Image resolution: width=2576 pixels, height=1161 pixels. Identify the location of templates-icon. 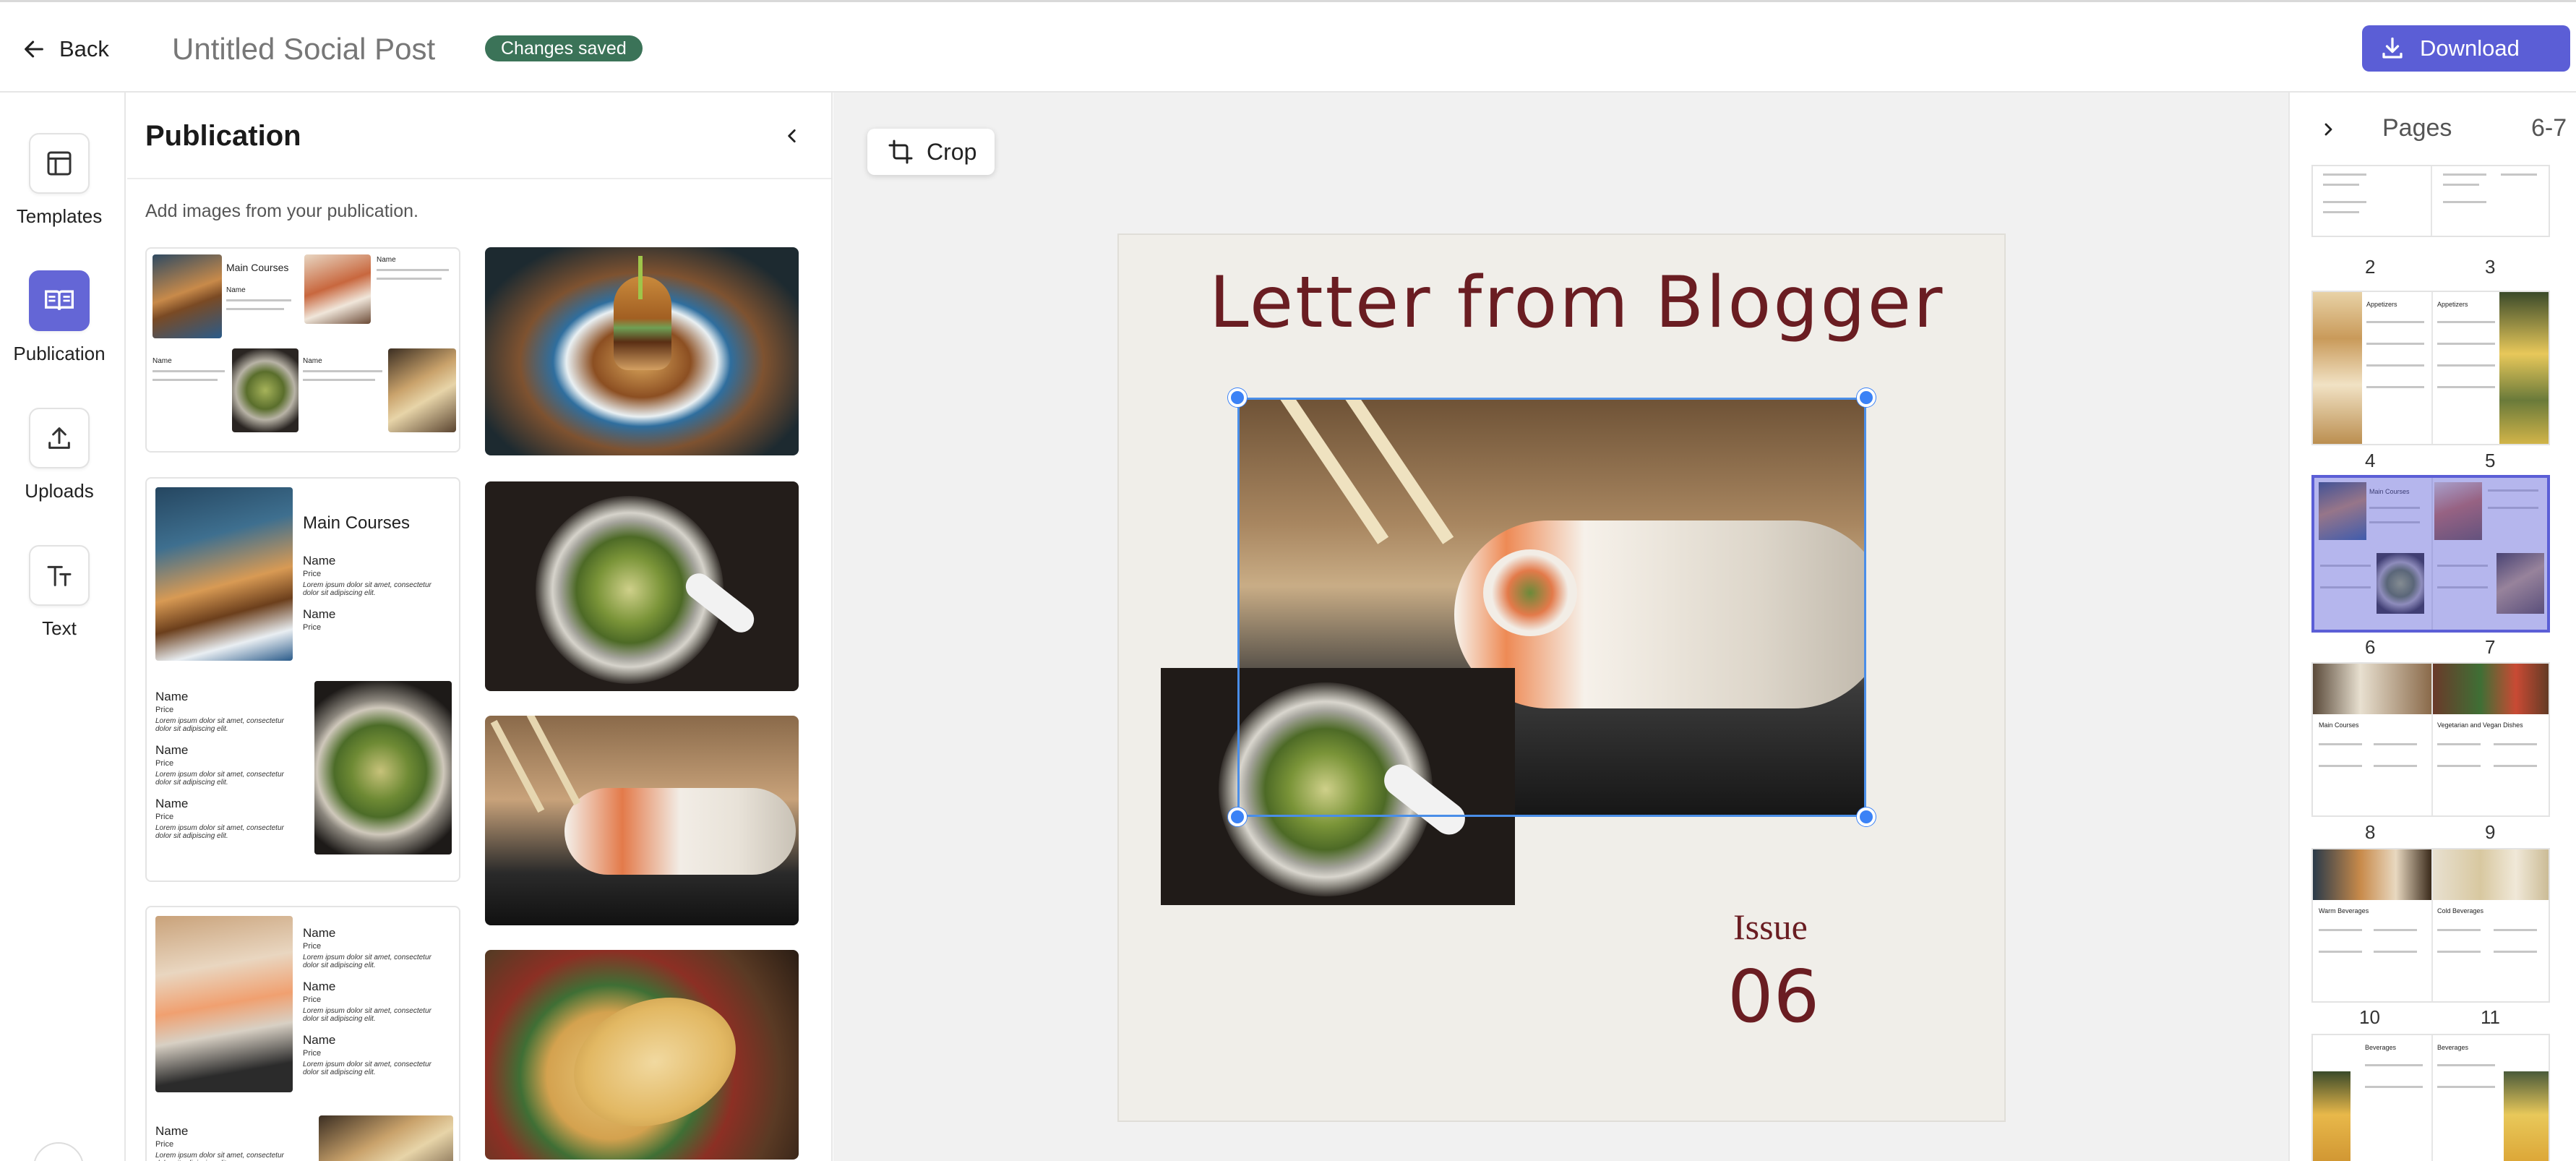
(60, 163).